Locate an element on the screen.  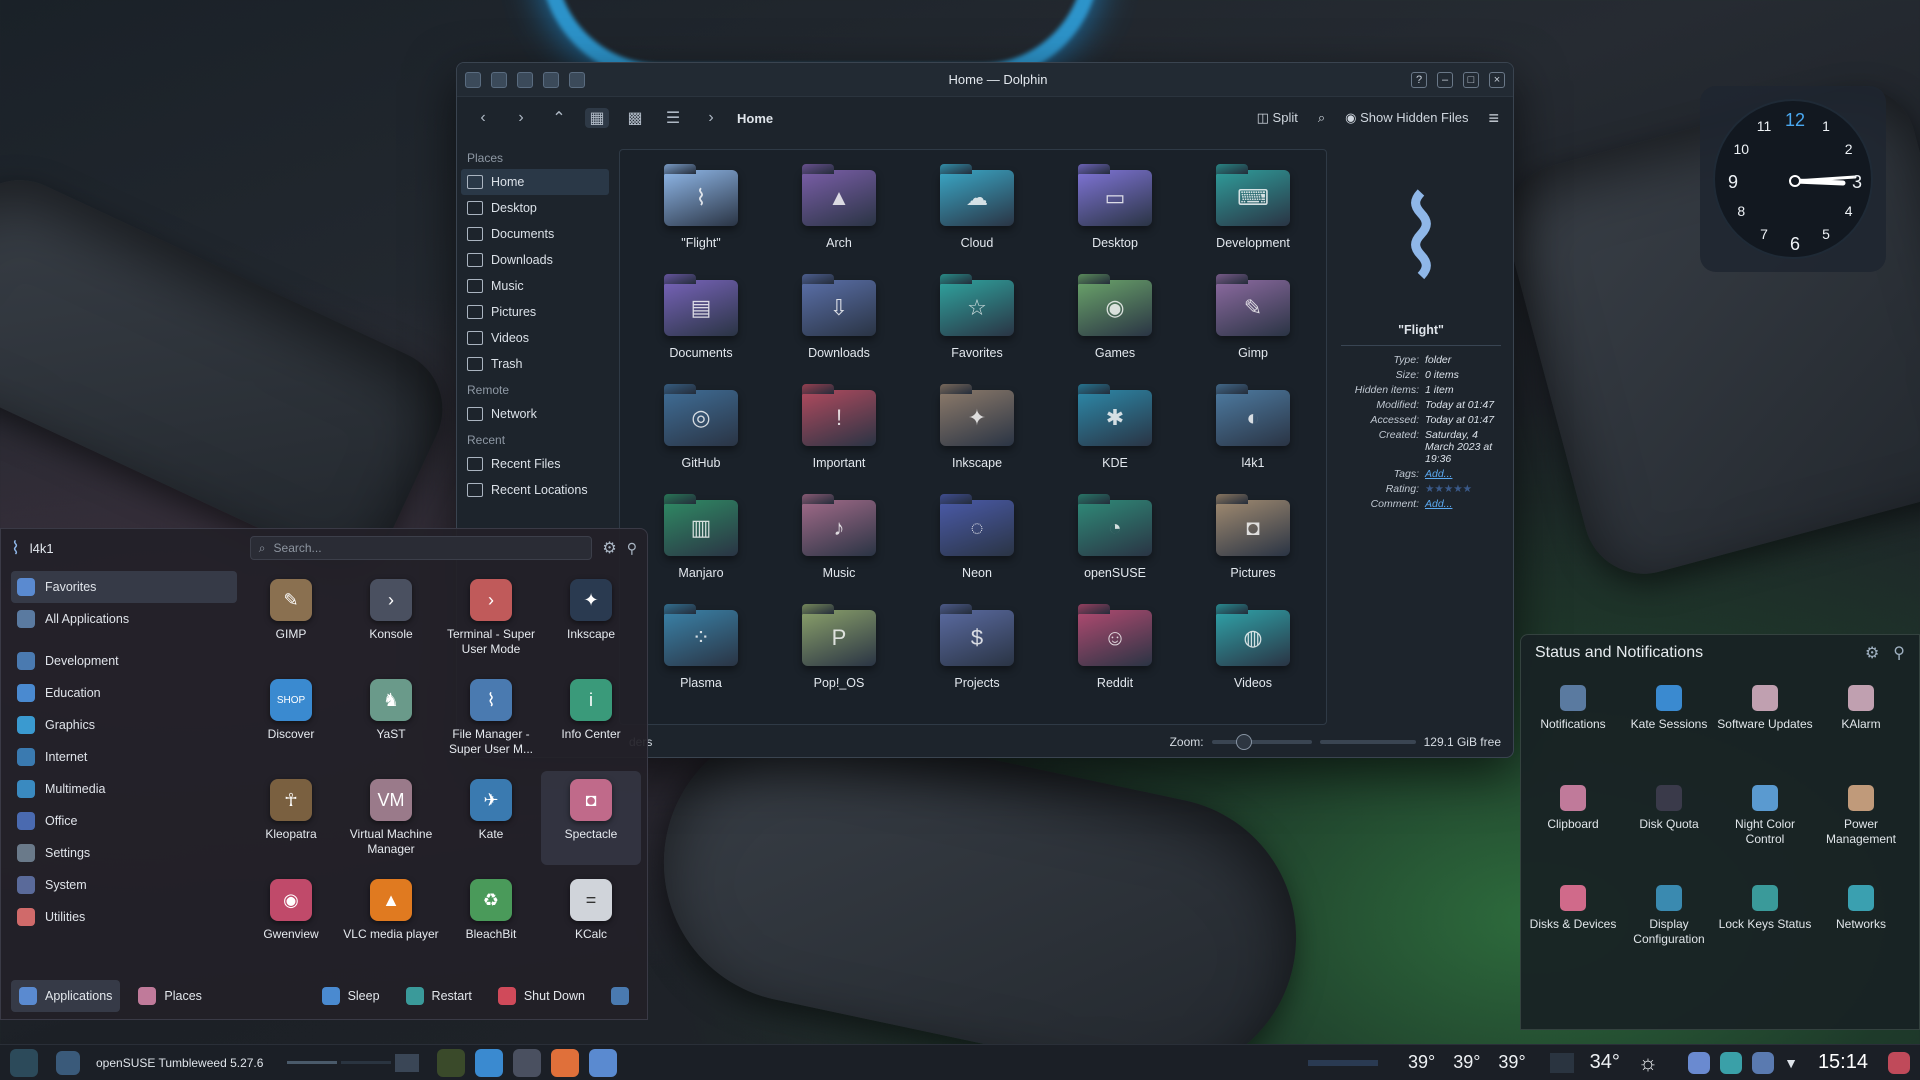
places-item-pictures: Pictures is located at coordinates (535, 312).